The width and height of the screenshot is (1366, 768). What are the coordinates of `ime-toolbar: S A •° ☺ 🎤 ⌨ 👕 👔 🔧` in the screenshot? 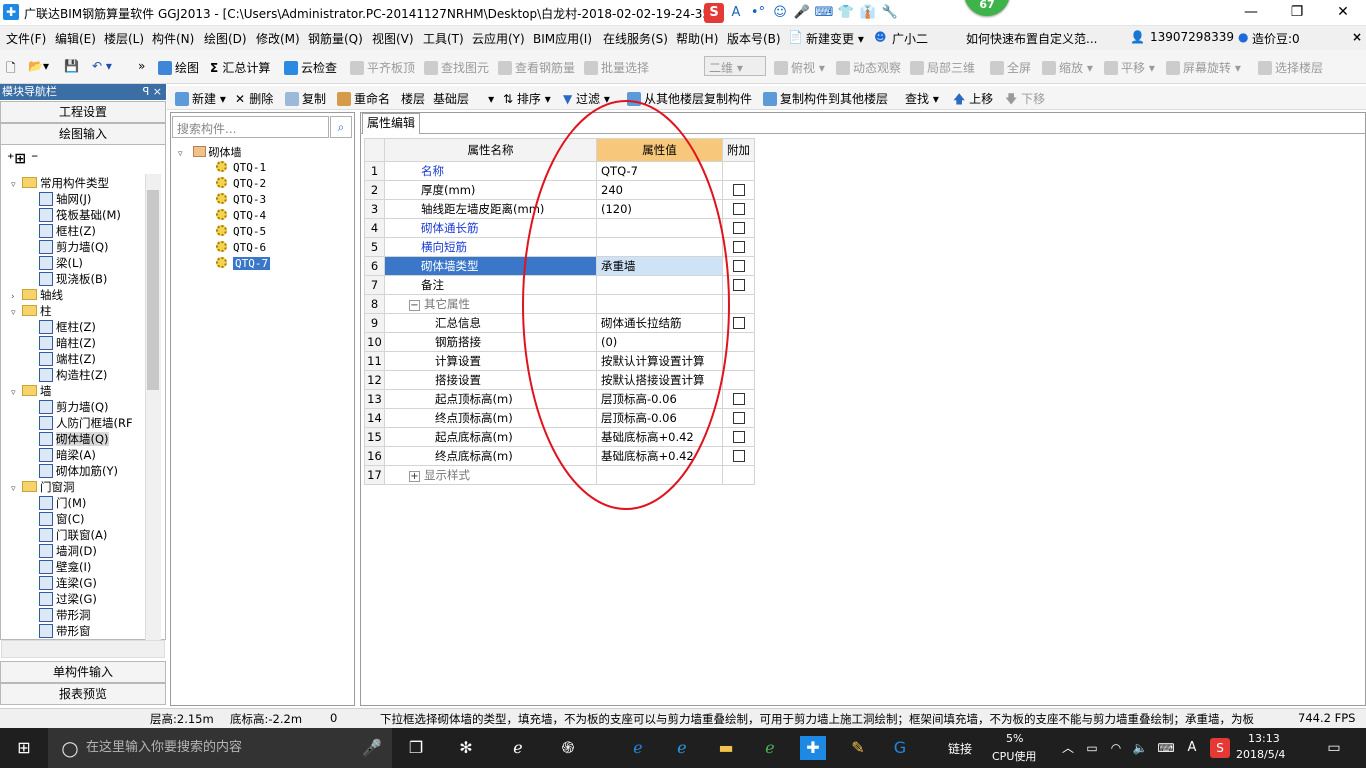 It's located at (806, 13).